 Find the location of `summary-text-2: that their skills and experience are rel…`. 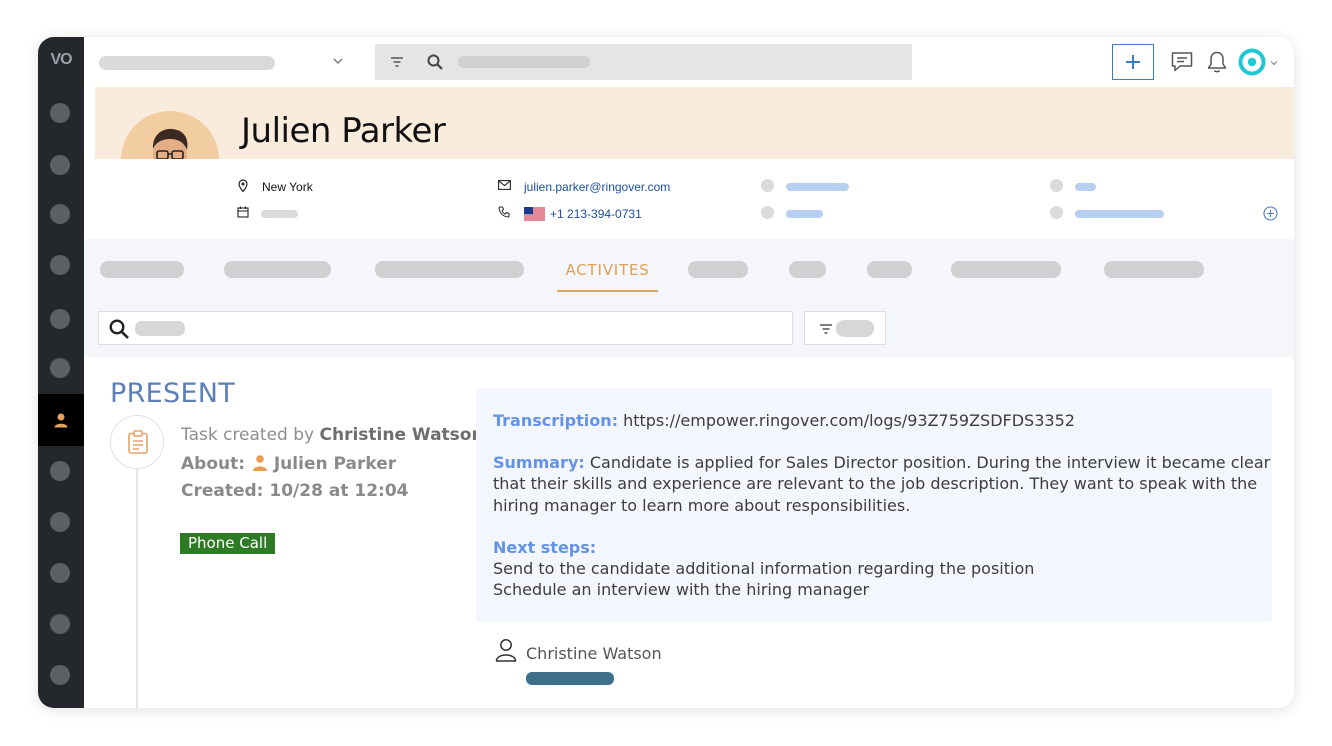

summary-text-2: that their skills and experience are rel… is located at coordinates (875, 483).